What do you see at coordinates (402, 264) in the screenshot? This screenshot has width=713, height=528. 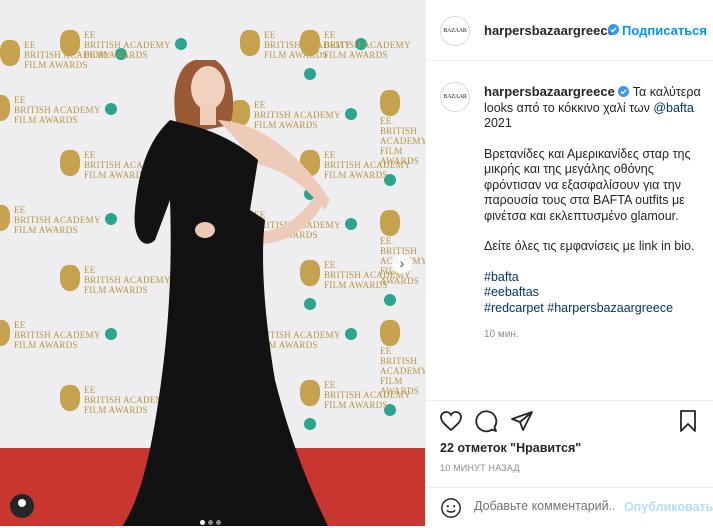 I see `next-photo-button: ›` at bounding box center [402, 264].